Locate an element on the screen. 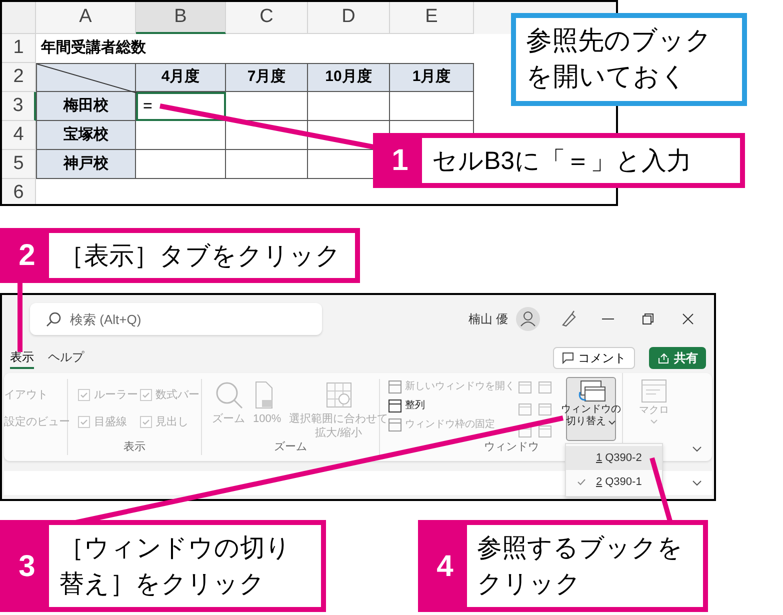  group-label: ズーム is located at coordinates (290, 447).